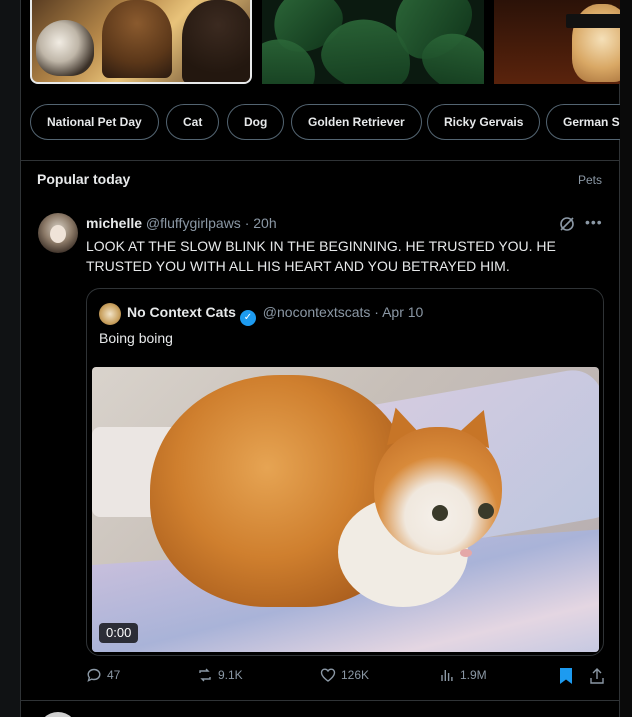 The width and height of the screenshot is (632, 717). Describe the element at coordinates (373, 42) in the screenshot. I see `trending-image-plants` at that location.